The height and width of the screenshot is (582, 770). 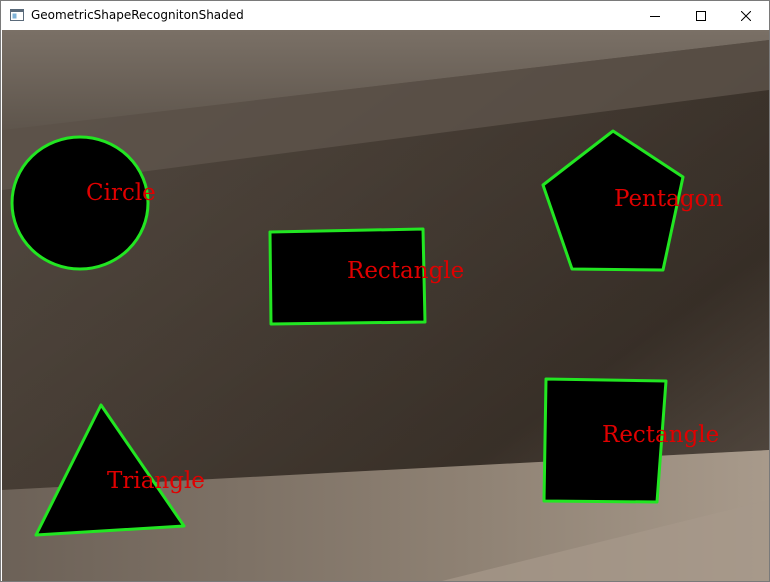 I want to click on maximize-icon, so click(x=701, y=15).